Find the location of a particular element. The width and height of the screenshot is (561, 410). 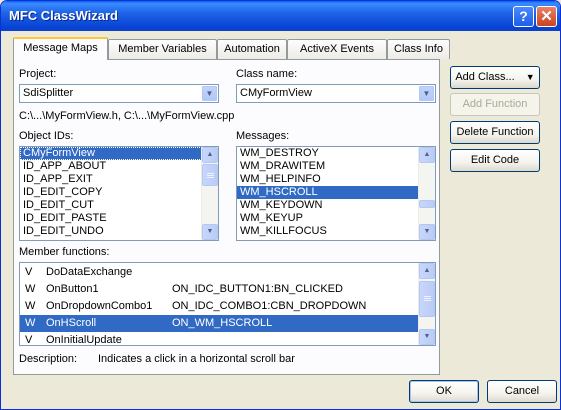

tab-message-maps: Message Maps is located at coordinates (60, 48).